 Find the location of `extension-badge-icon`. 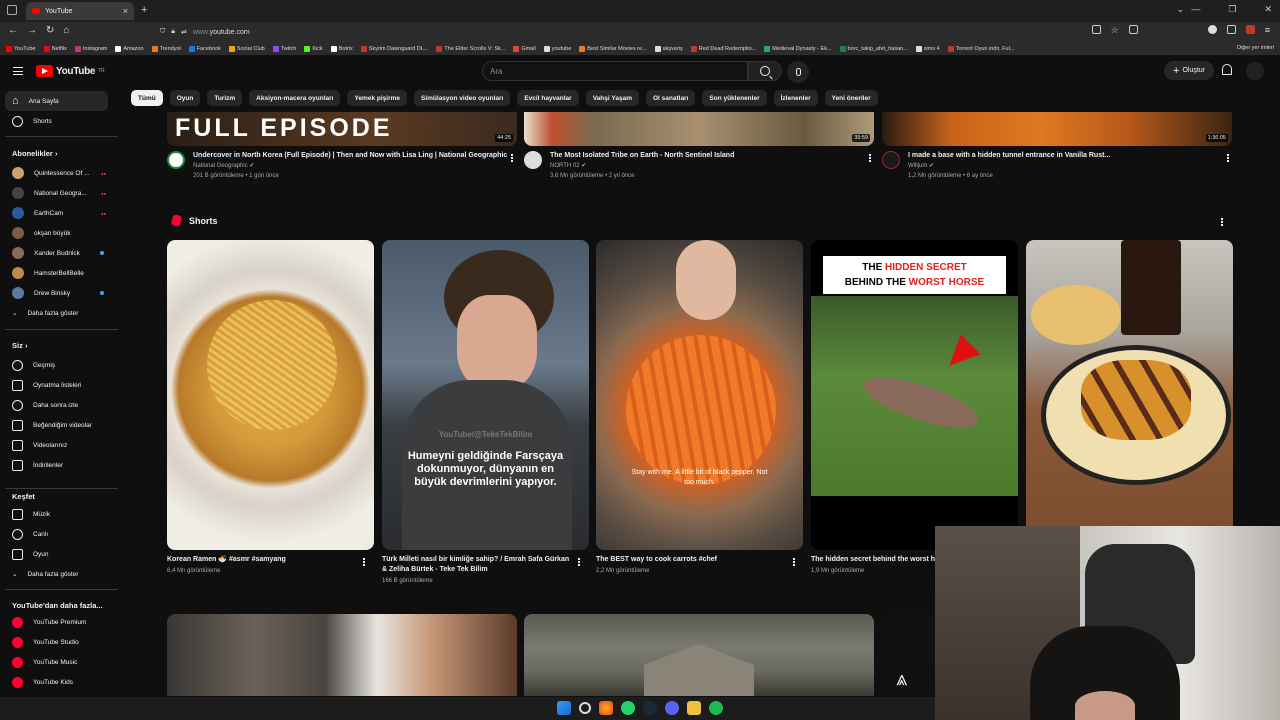

extension-badge-icon is located at coordinates (1250, 29).